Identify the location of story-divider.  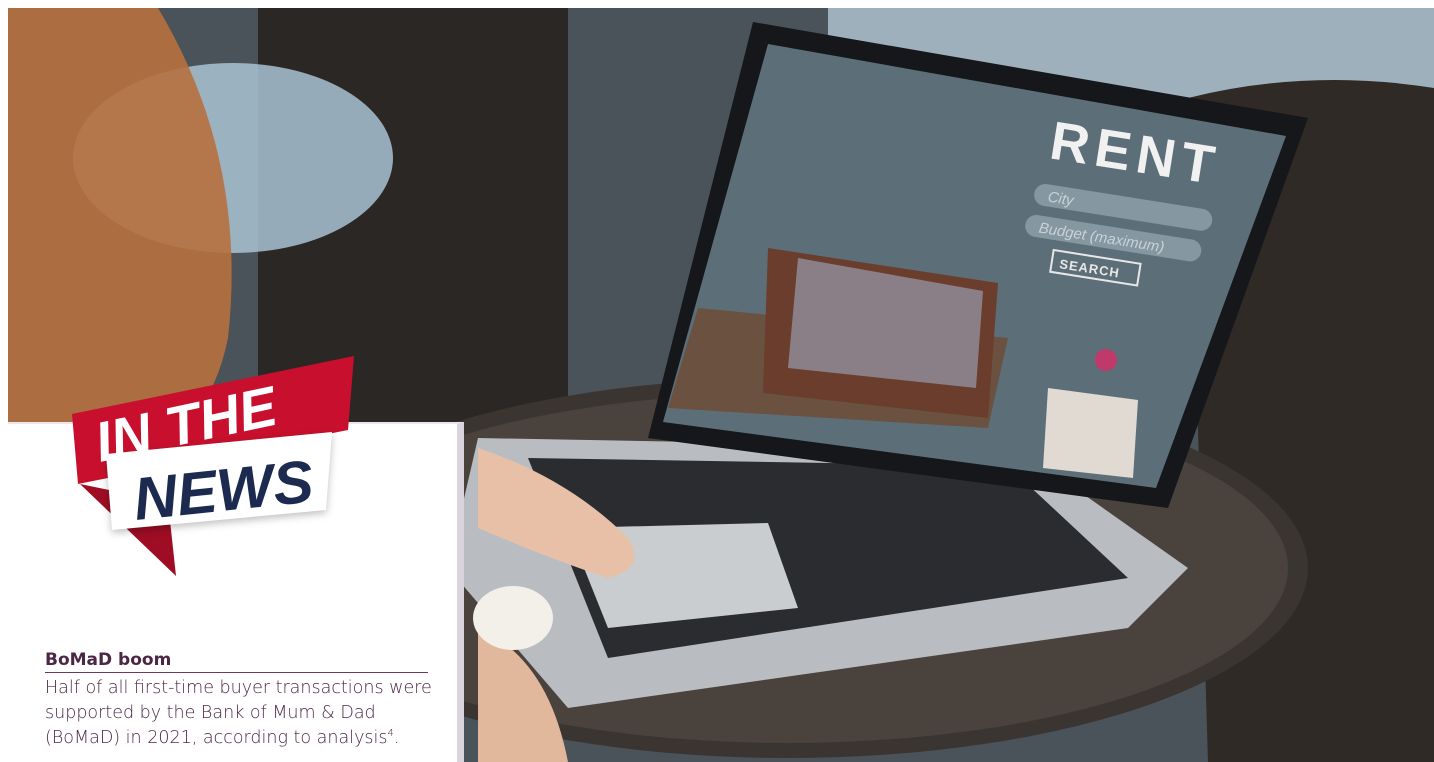
(236, 672).